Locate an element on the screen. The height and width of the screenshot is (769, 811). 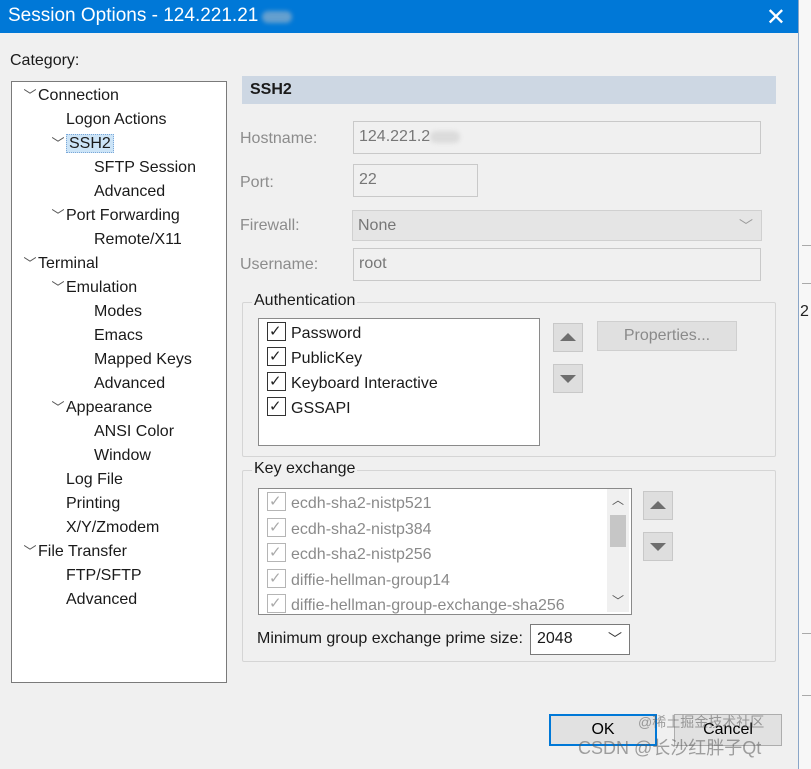
tree-item: Printing is located at coordinates (85, 504).